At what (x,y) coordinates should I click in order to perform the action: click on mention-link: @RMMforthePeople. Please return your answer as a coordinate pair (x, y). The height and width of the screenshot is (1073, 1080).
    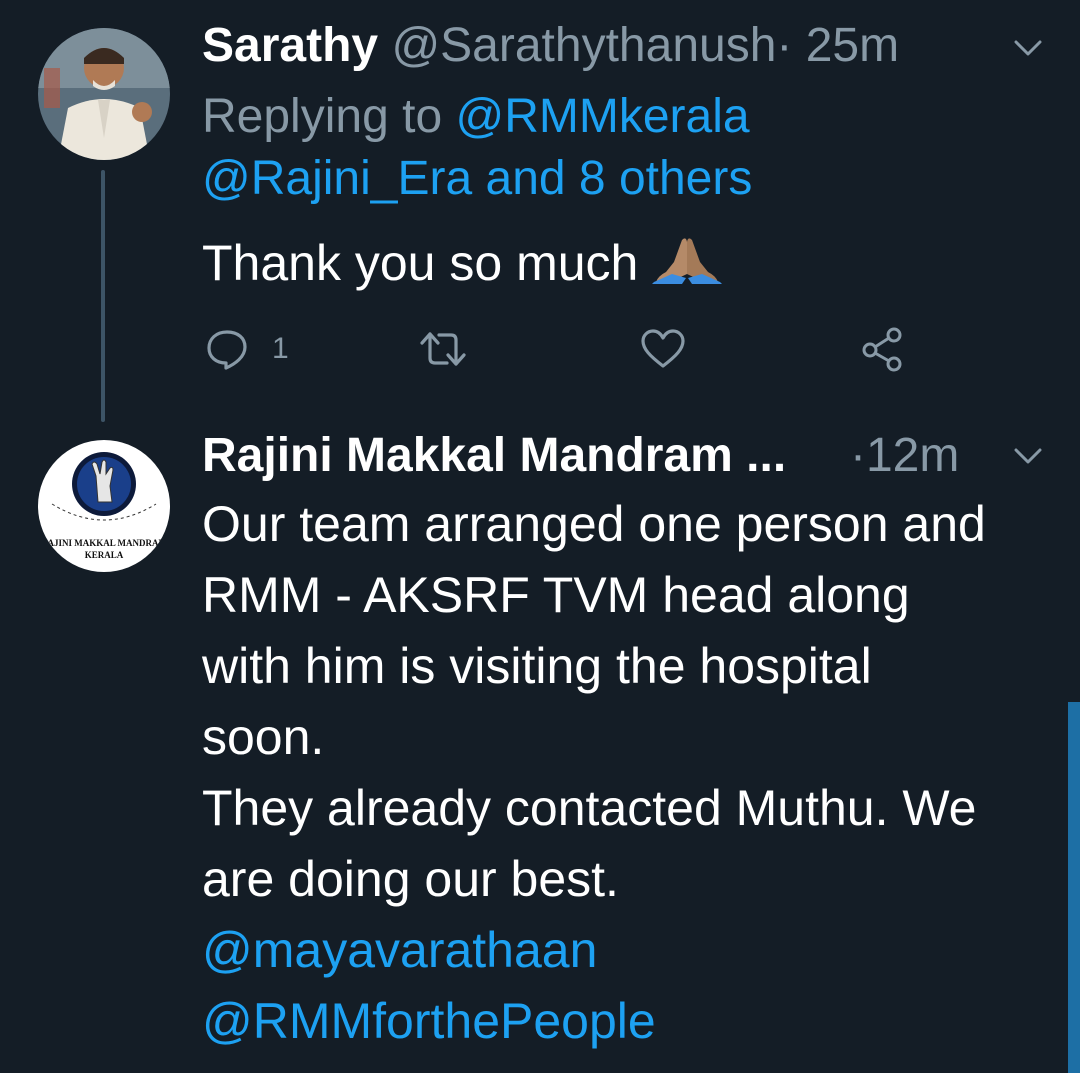
    Looking at the image, I should click on (429, 1021).